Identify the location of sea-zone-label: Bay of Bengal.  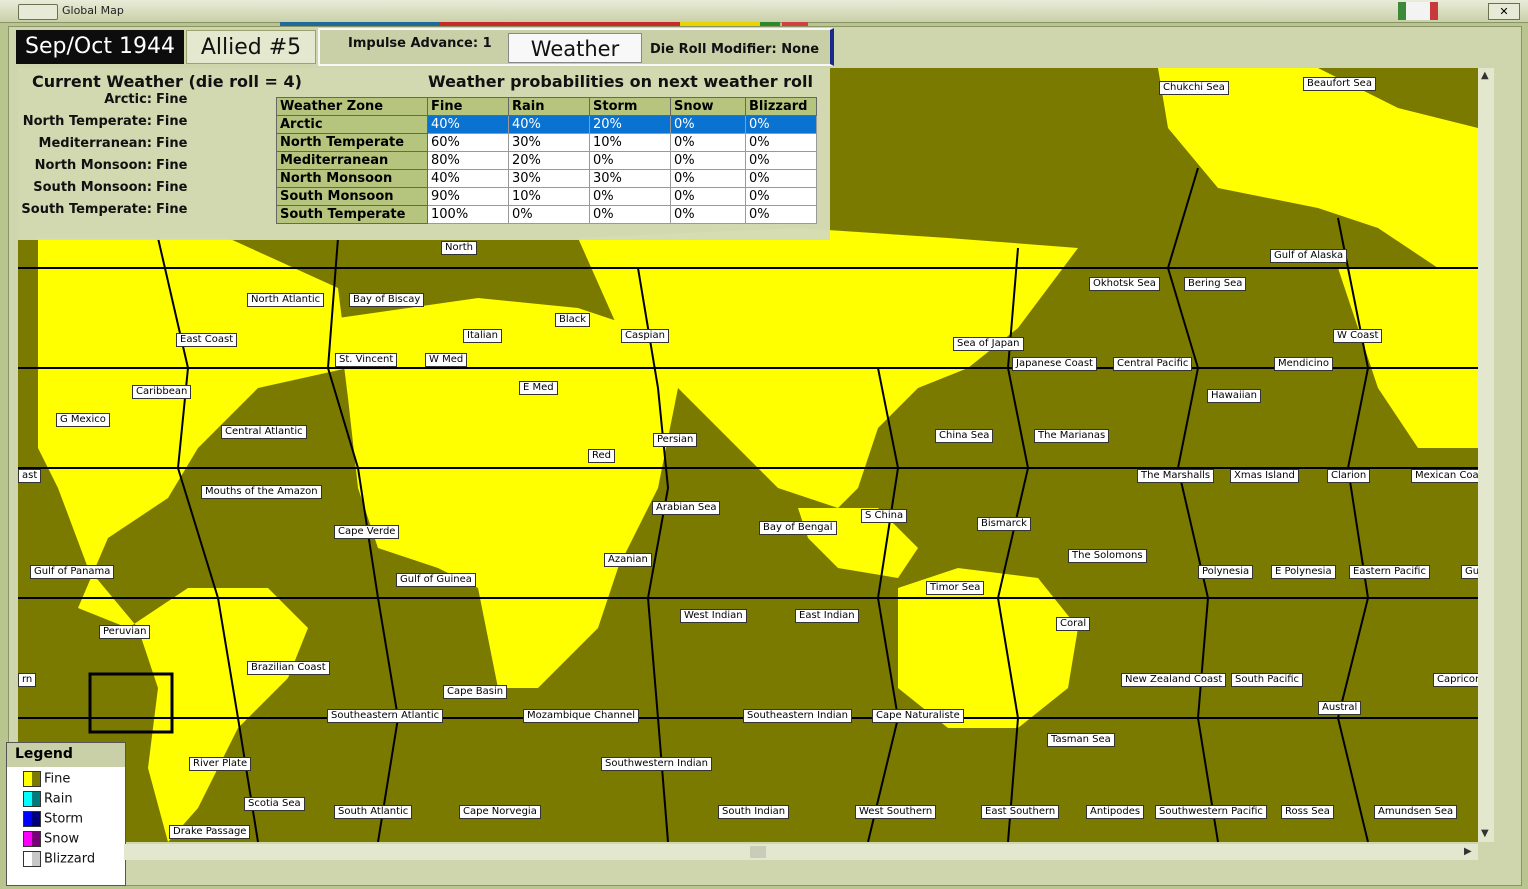
(798, 528).